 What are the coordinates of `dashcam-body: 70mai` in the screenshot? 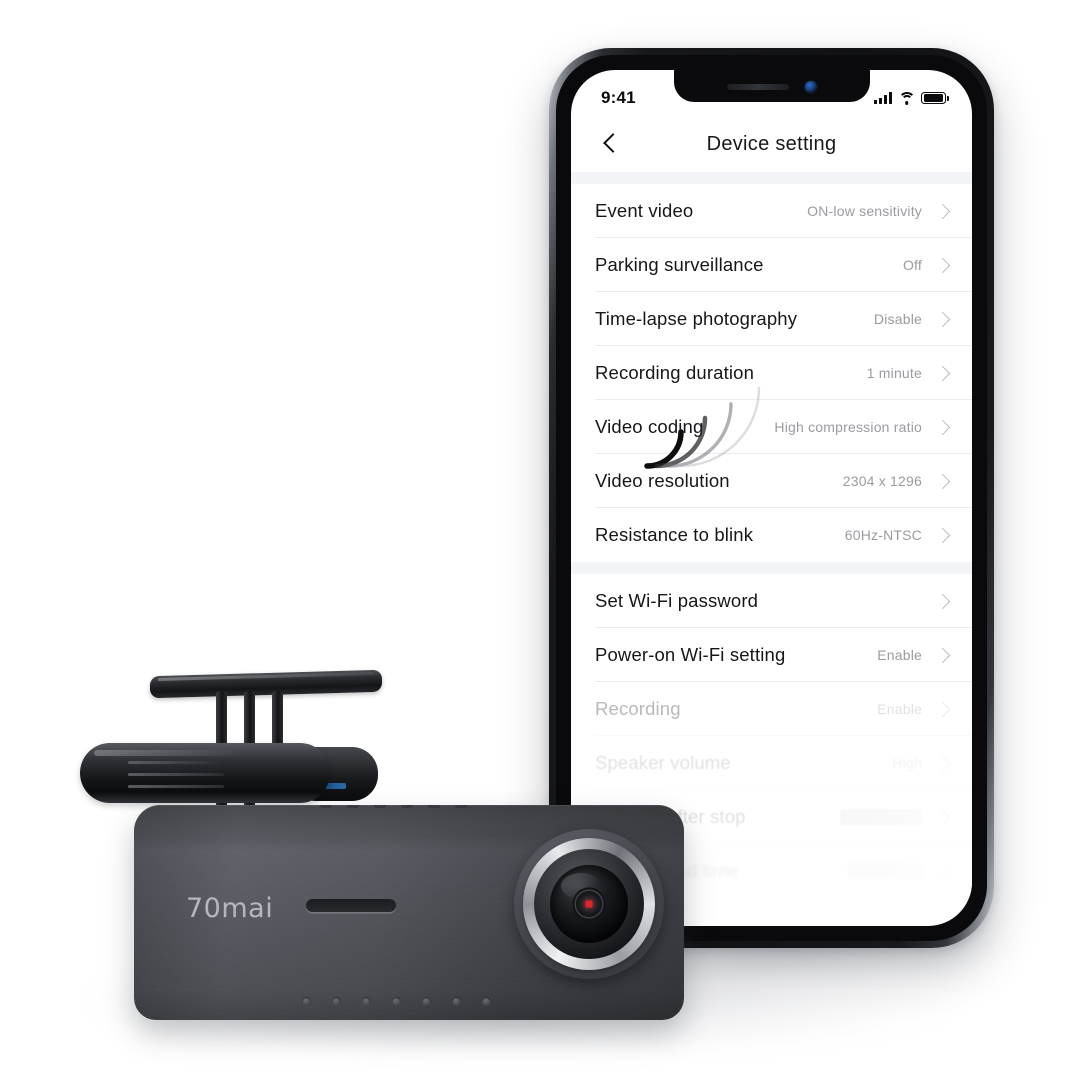 It's located at (409, 912).